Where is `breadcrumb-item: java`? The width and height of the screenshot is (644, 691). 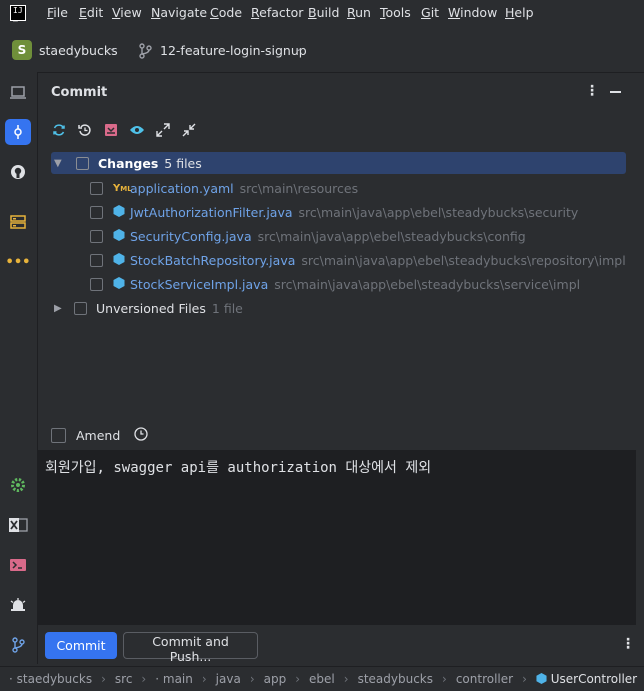
breadcrumb-item: java is located at coordinates (228, 679).